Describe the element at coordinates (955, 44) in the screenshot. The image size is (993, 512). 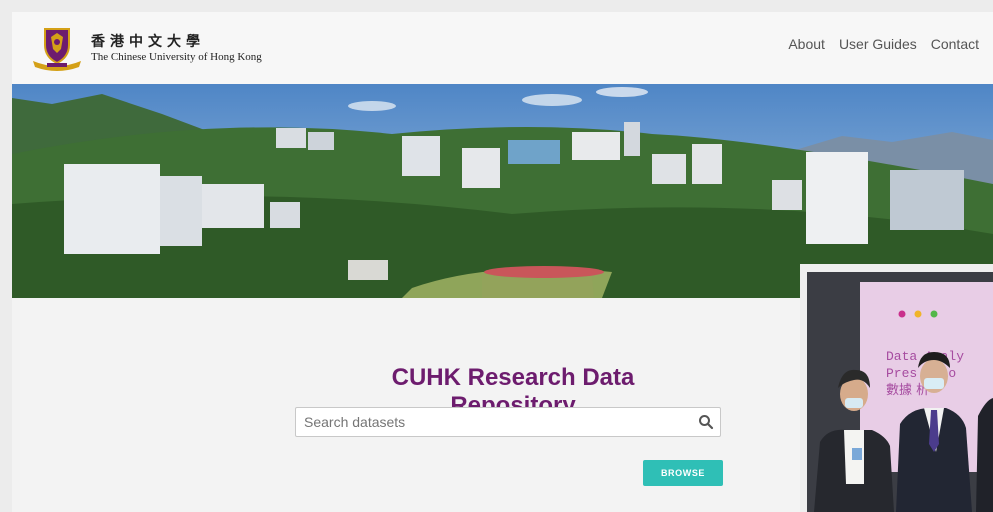
I see `nav-contact-link: Contact` at that location.